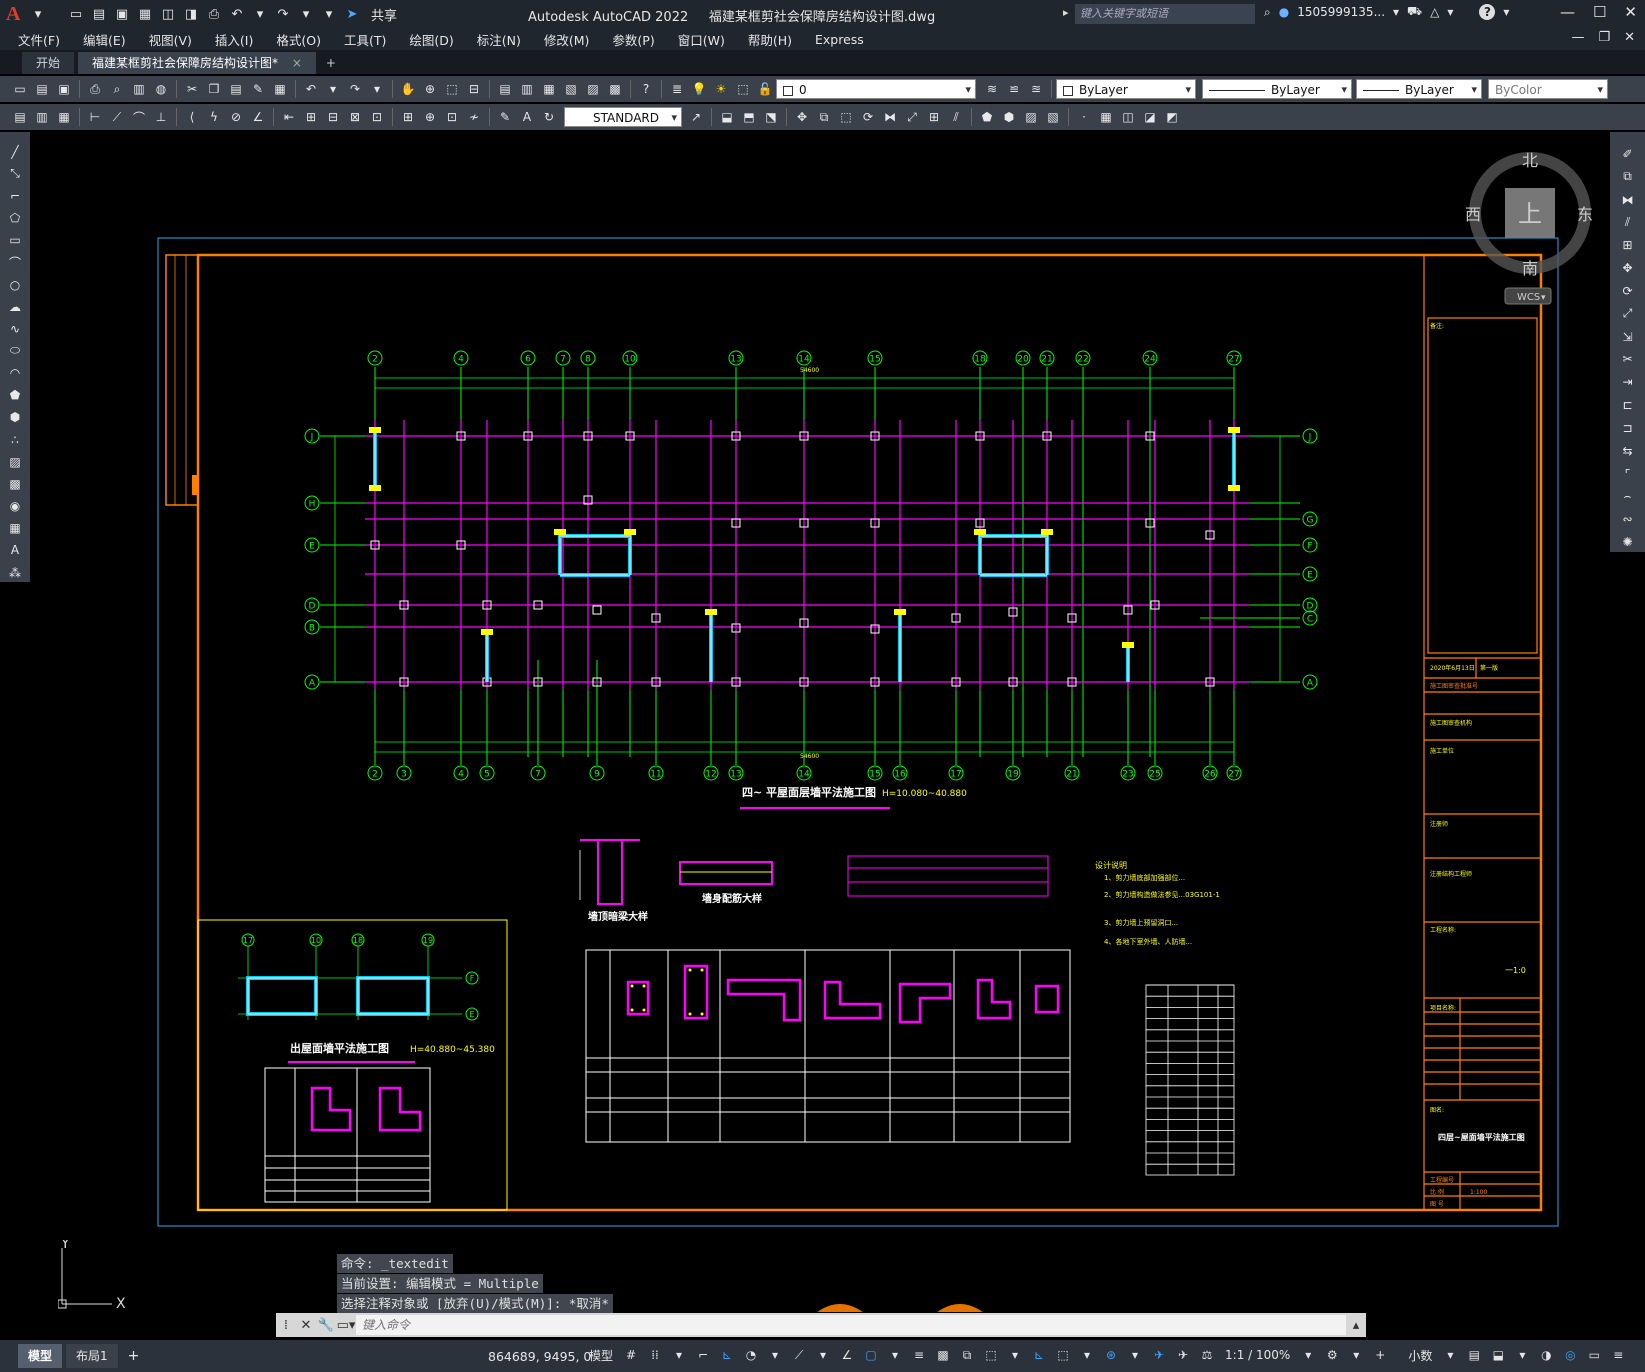  Describe the element at coordinates (15, 483) in the screenshot. I see `gradient-icon: ▩` at that location.